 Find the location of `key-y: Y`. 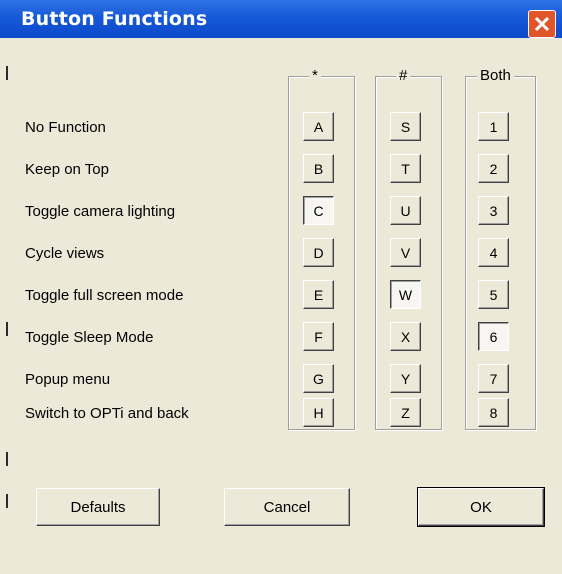

key-y: Y is located at coordinates (405, 378).